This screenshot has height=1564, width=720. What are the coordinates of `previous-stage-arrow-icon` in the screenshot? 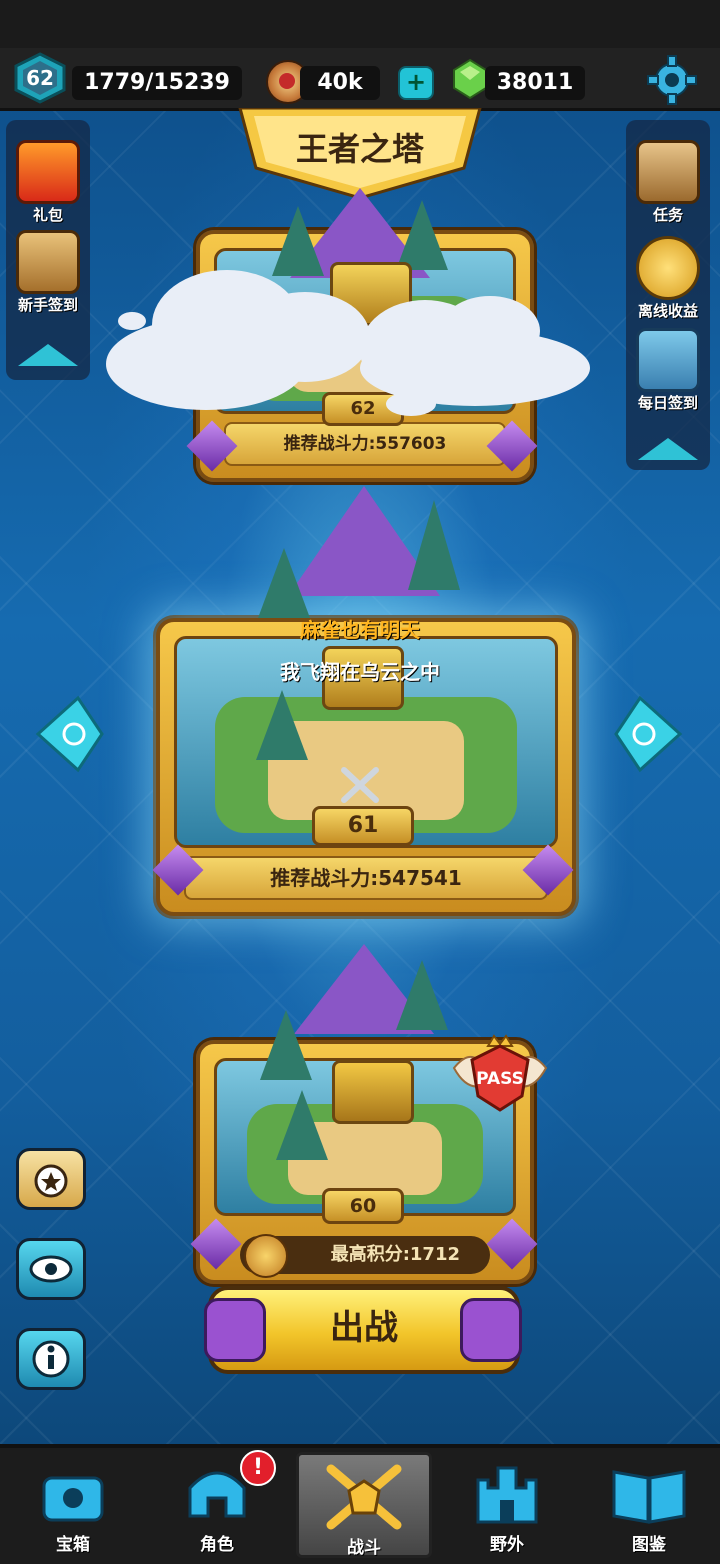 It's located at (70, 734).